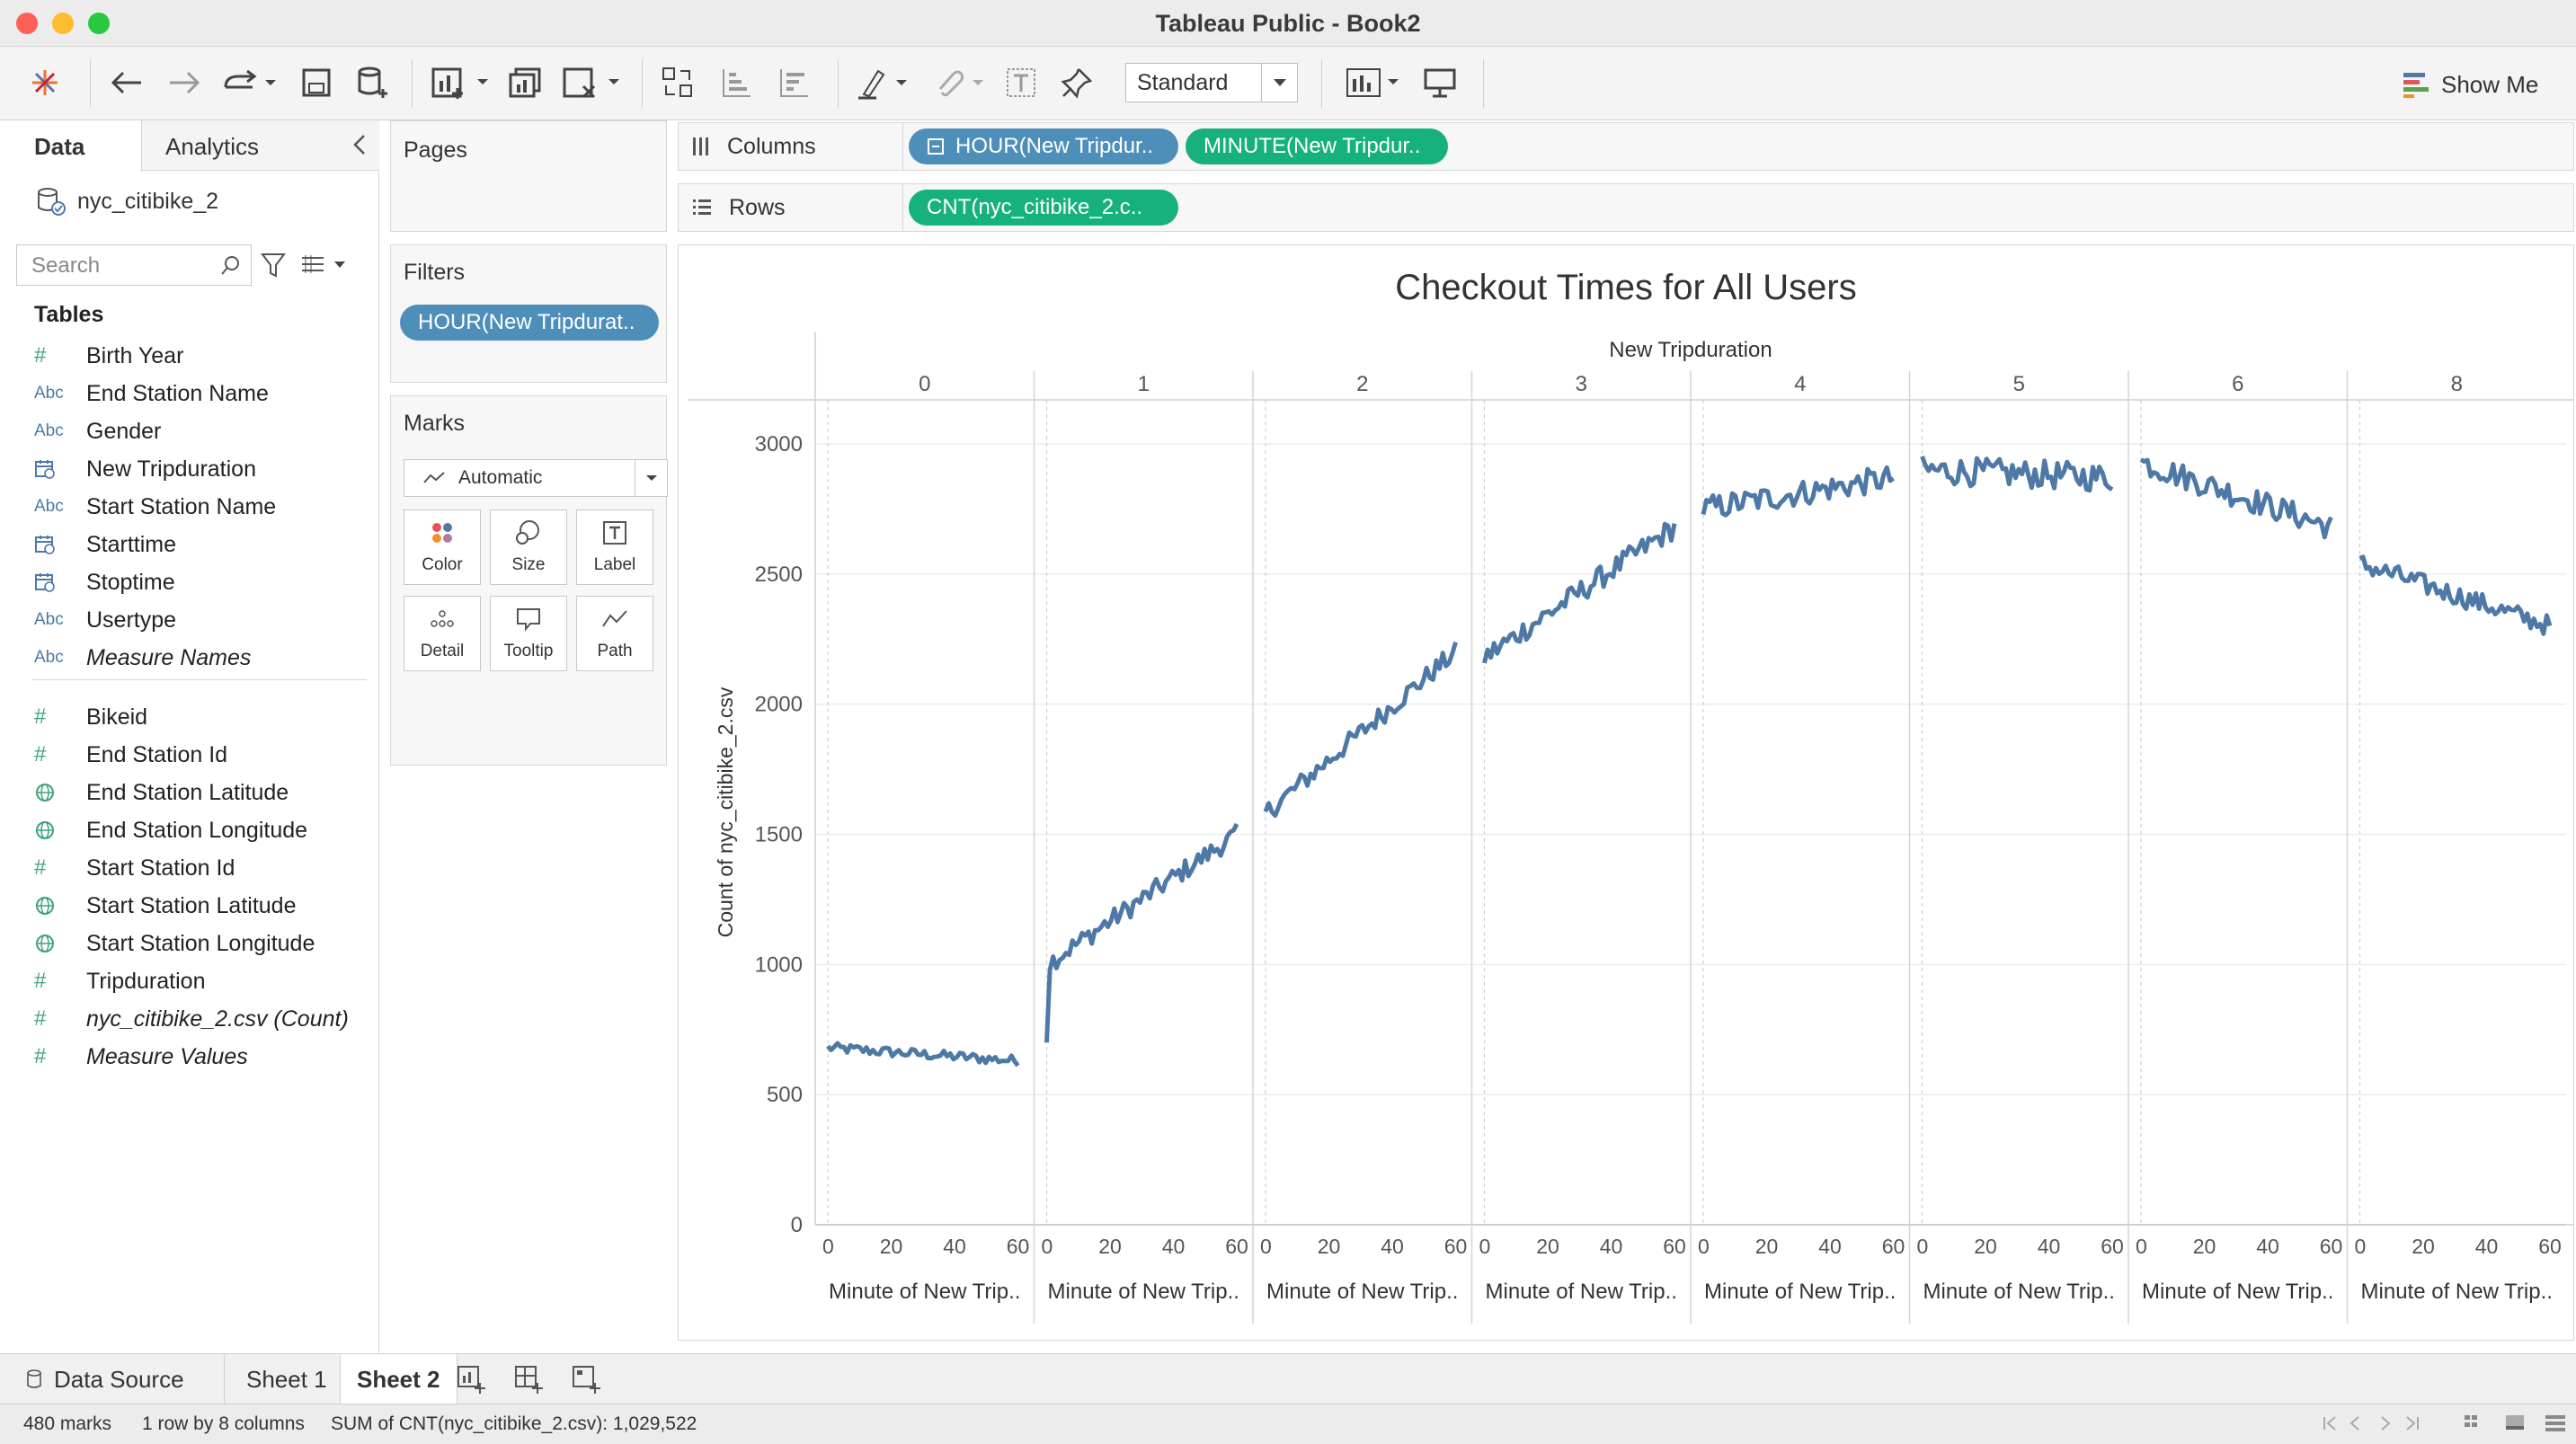 This screenshot has width=2576, height=1444. I want to click on column-pill-hour: HOUR(New Tripdur.., so click(1043, 146).